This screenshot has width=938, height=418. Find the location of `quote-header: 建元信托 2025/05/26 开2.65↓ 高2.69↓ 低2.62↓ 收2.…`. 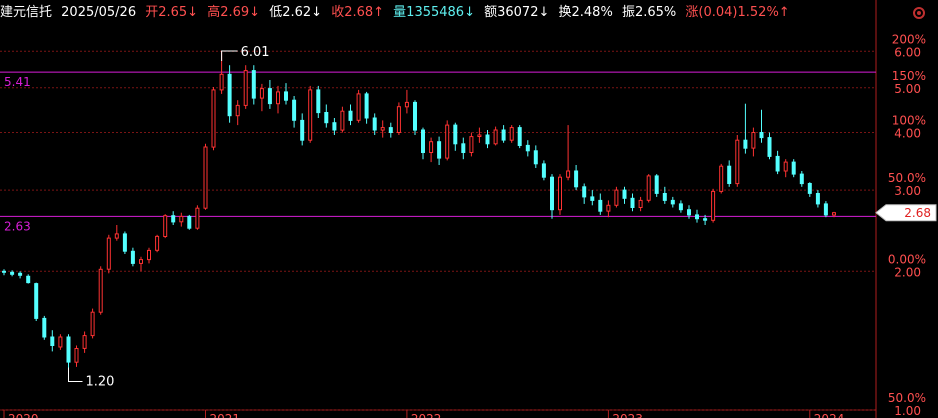

quote-header: 建元信托 2025/05/26 开2.65↓ 高2.69↓ 低2.62↓ 收2.… is located at coordinates (435, 13).